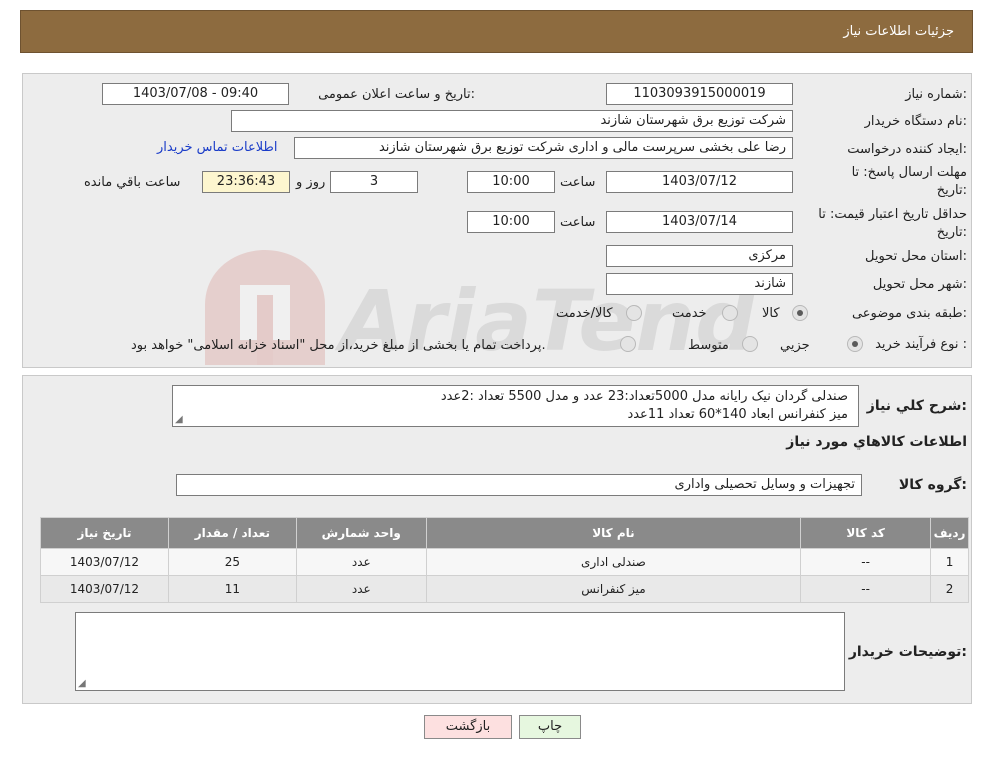 This screenshot has width=985, height=759. What do you see at coordinates (795, 345) in the screenshot?
I see `process-option-minor: جزیي` at bounding box center [795, 345].